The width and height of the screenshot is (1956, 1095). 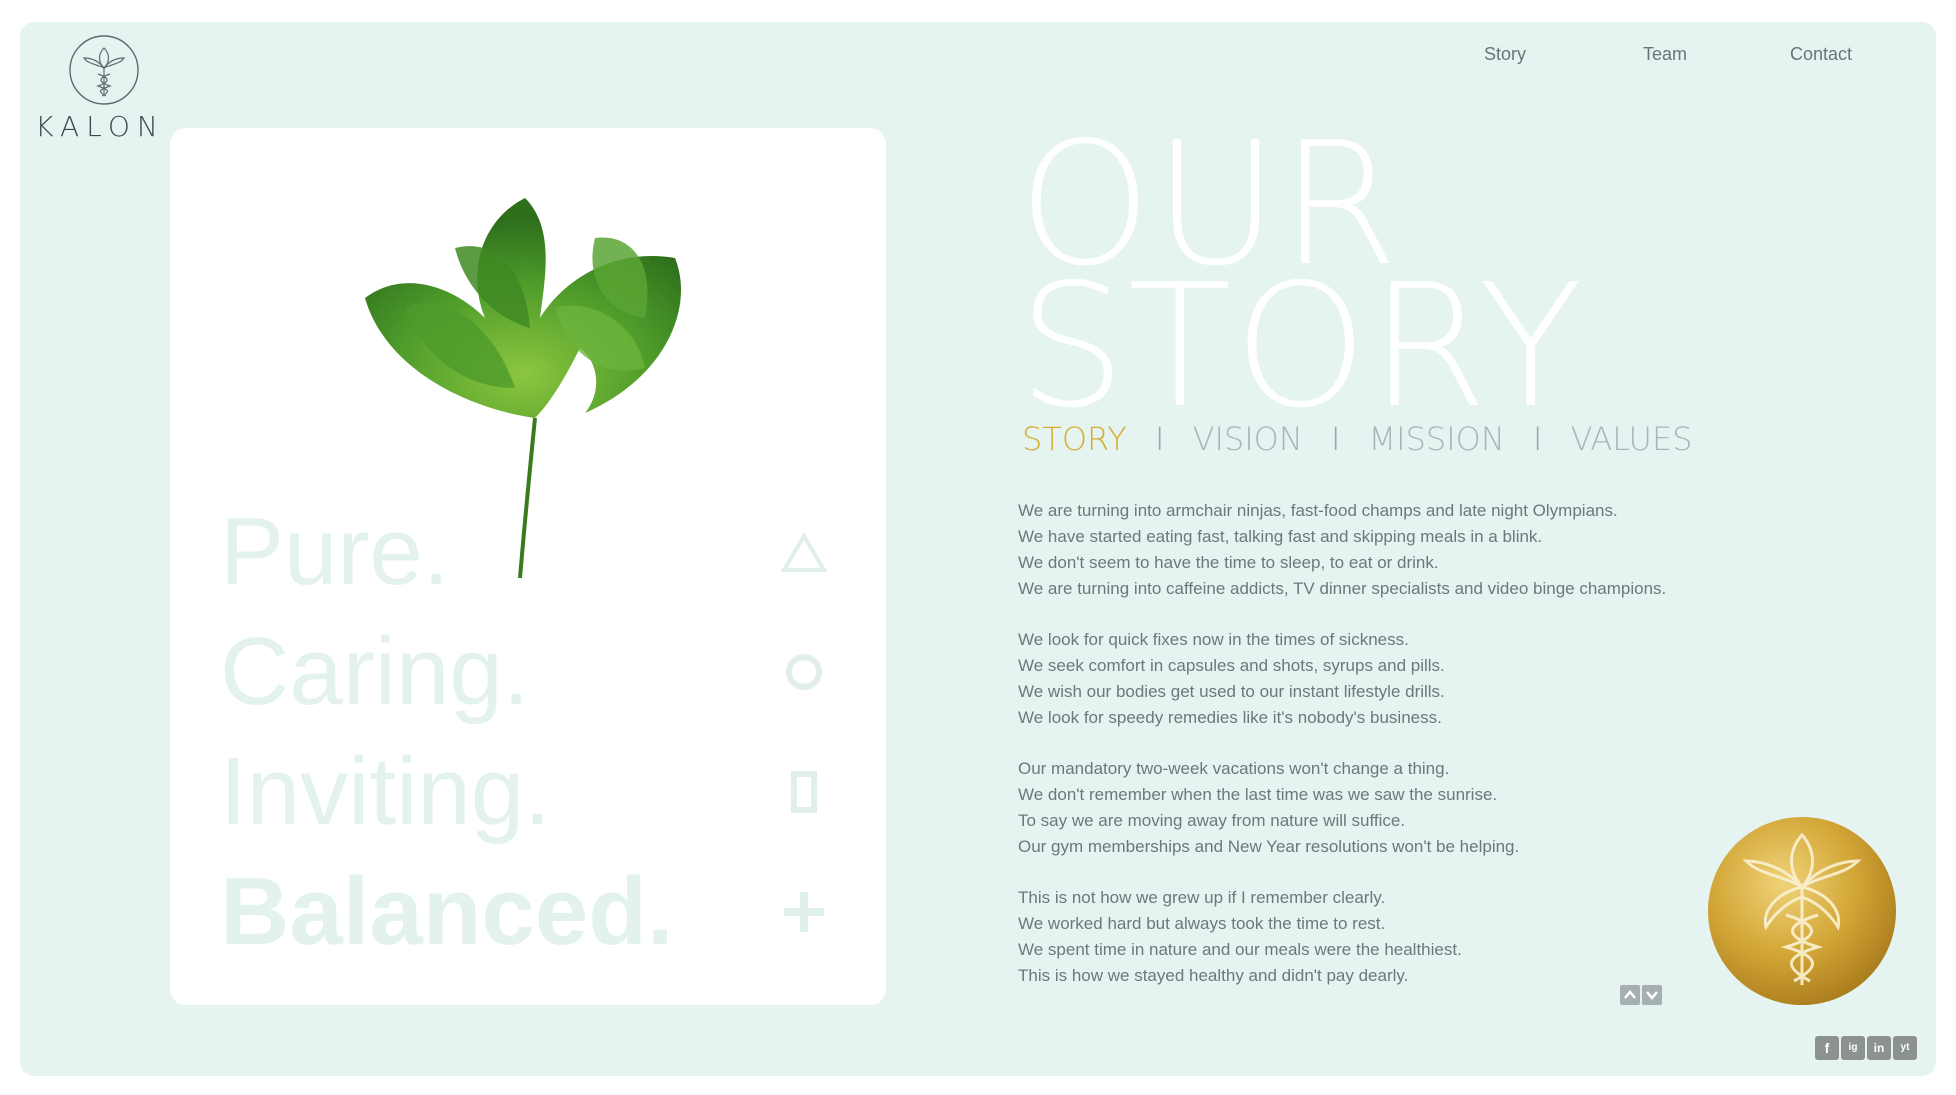 What do you see at coordinates (385, 791) in the screenshot?
I see `value-word-inviting: Inviting.` at bounding box center [385, 791].